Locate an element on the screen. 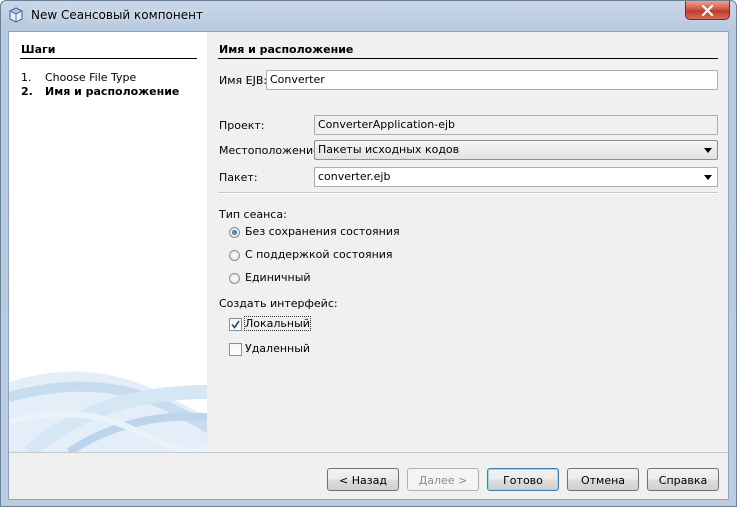 This screenshot has height=507, width=737. checkmark-icon is located at coordinates (235, 324).